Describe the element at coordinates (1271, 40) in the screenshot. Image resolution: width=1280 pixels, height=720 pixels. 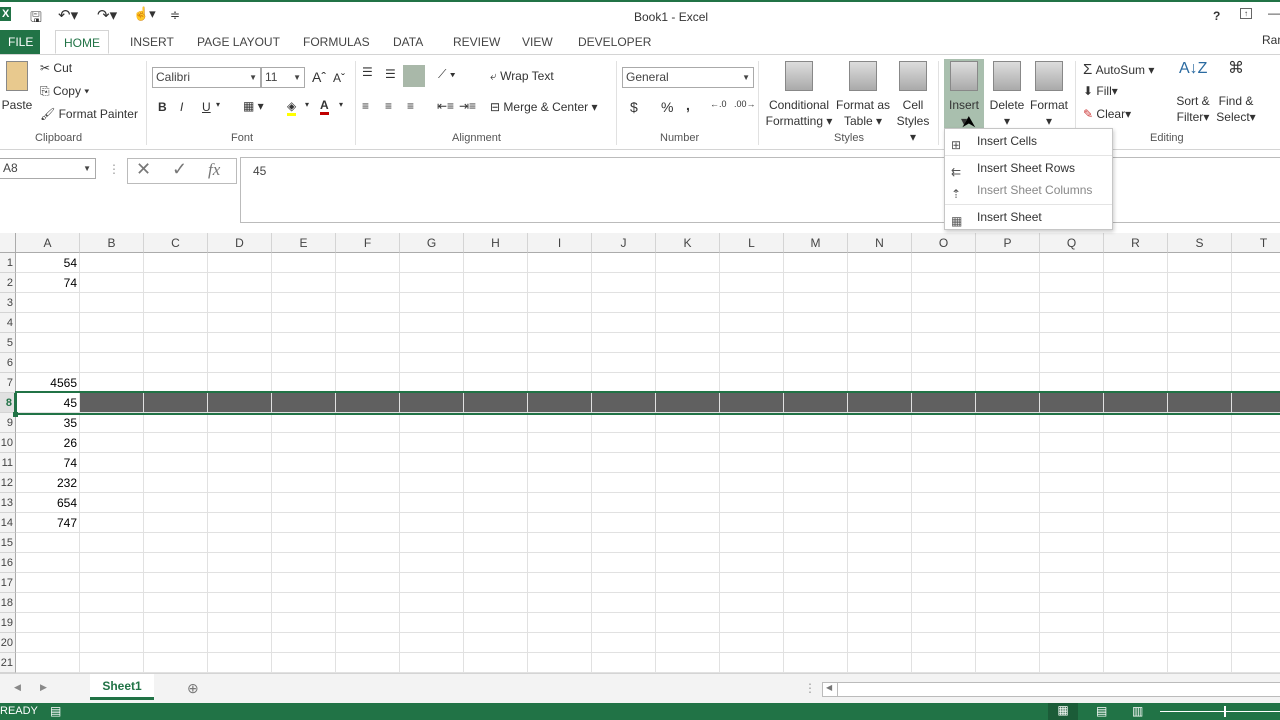
I see `user-name: Ran` at that location.